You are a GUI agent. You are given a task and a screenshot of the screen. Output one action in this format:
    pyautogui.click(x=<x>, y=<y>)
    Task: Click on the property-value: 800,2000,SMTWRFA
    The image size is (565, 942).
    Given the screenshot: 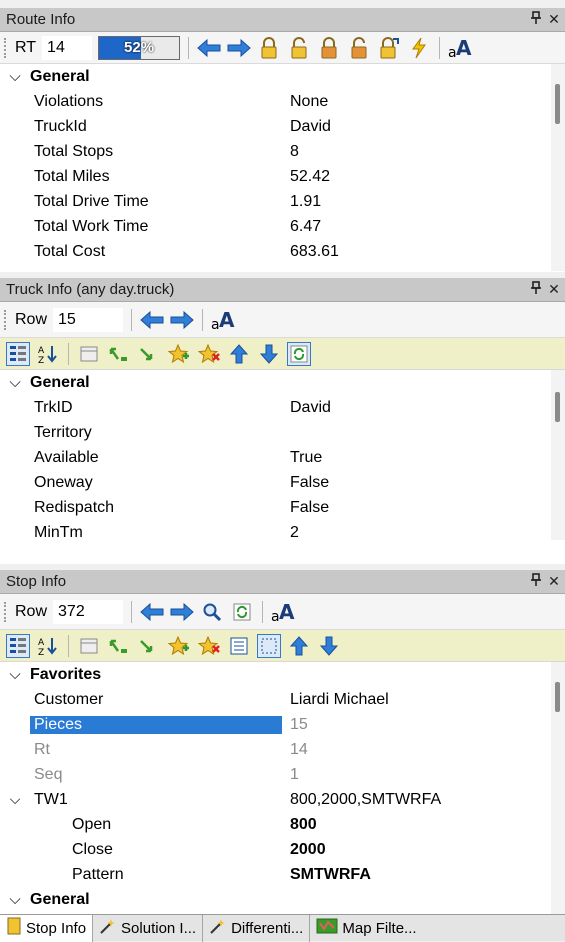 What is the action you would take?
    pyautogui.click(x=423, y=800)
    